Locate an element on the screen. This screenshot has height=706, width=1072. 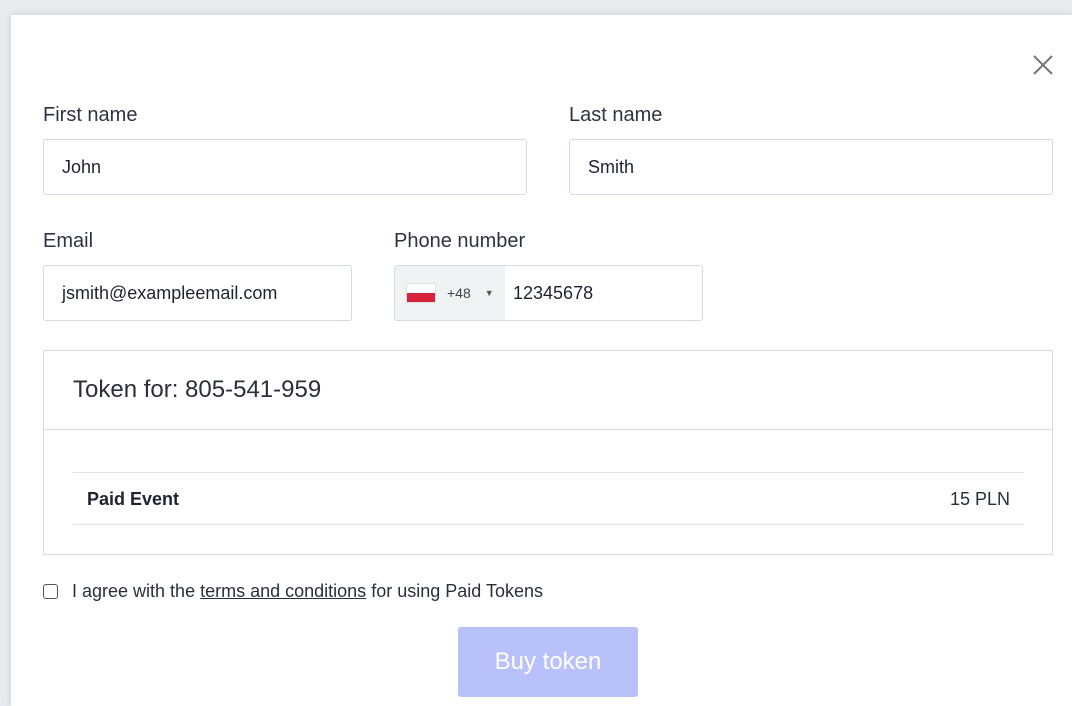
phone-label: Phone number is located at coordinates (460, 241).